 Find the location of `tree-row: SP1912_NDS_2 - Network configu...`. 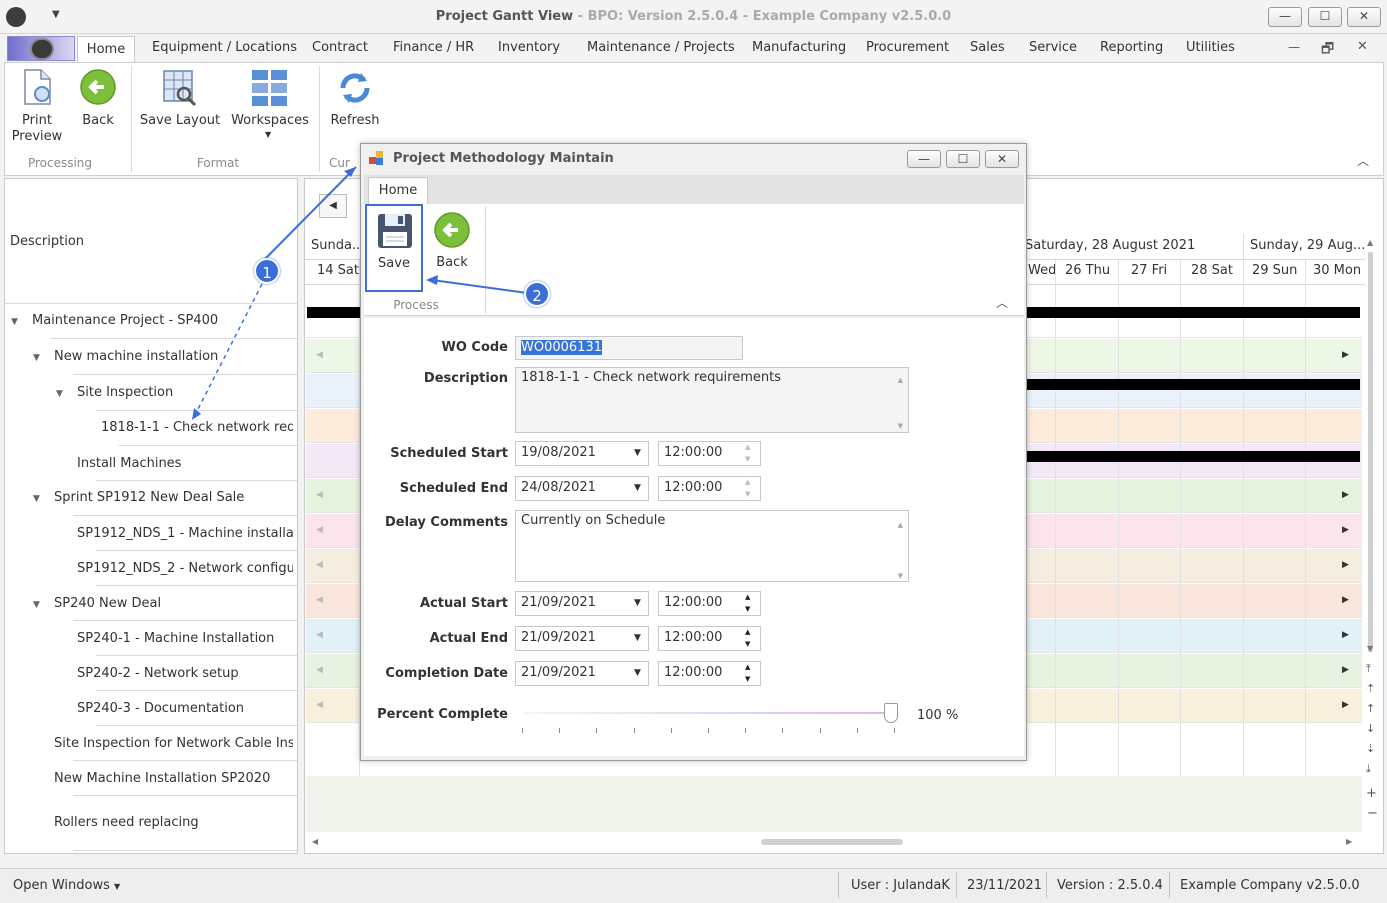

tree-row: SP1912_NDS_2 - Network configu... is located at coordinates (151, 569).